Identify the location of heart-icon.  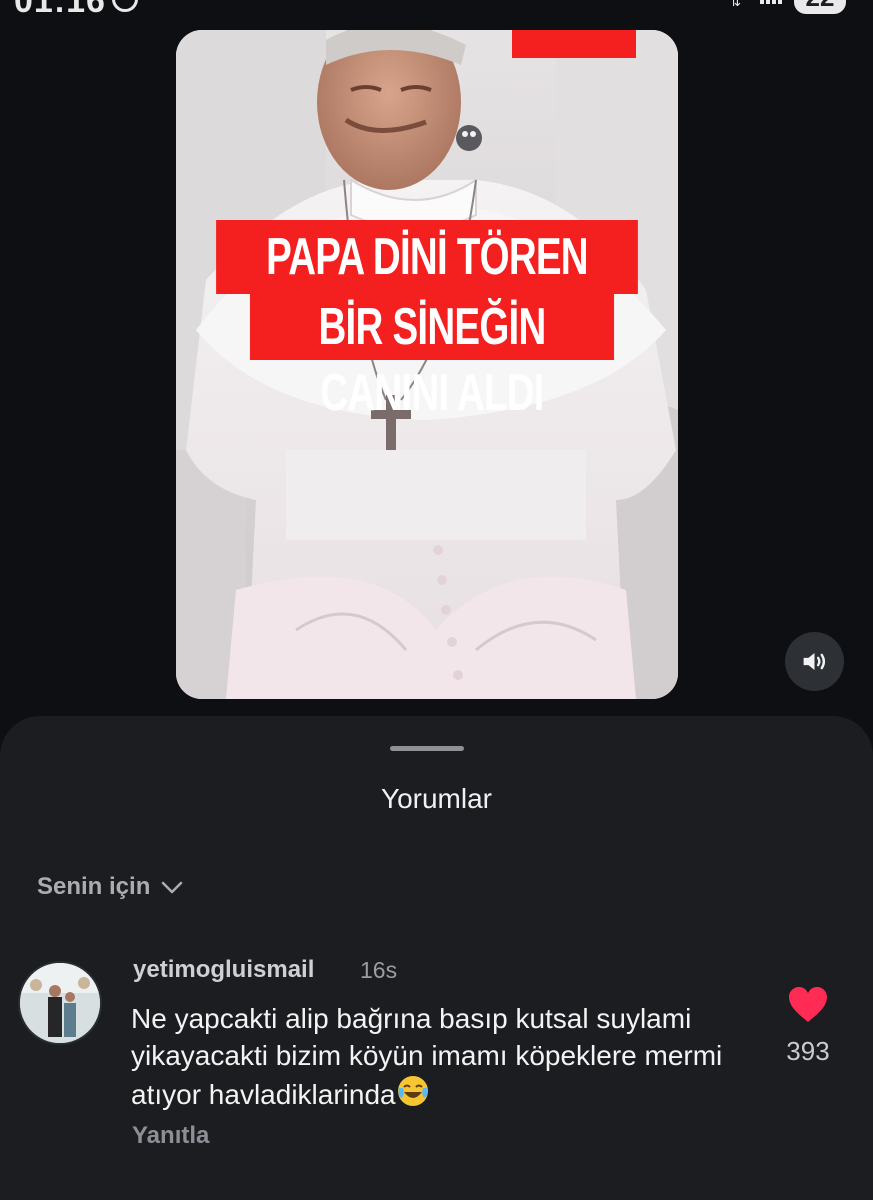
(808, 1004).